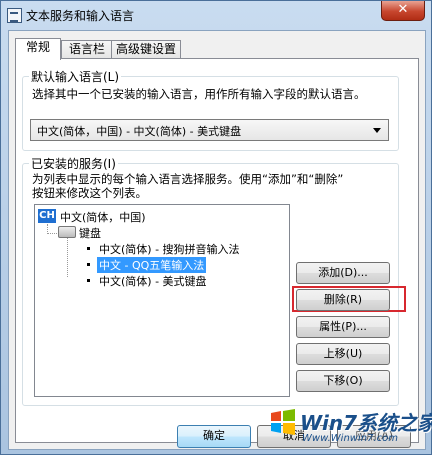  What do you see at coordinates (139, 131) in the screenshot?
I see `default-language-value: 中文(简体，中国) - 中文(简体) - 美式键盘` at bounding box center [139, 131].